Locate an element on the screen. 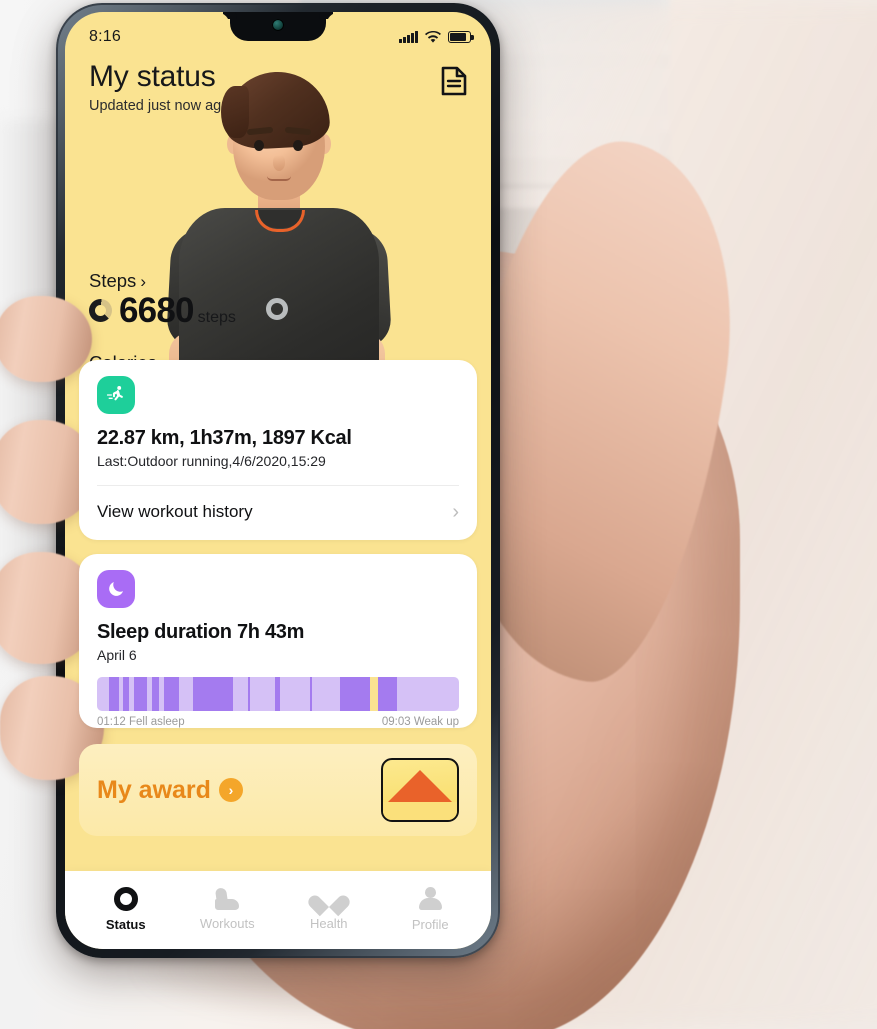 The image size is (877, 1029). front-camera-icon is located at coordinates (278, 25).